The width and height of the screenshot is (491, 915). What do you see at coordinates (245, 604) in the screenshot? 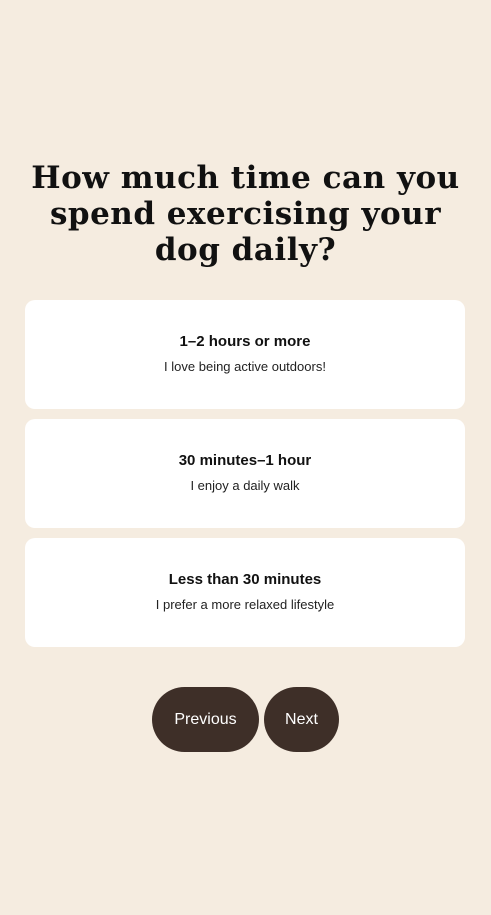
I see `option-description: I prefer a more relaxed lifestyle` at bounding box center [245, 604].